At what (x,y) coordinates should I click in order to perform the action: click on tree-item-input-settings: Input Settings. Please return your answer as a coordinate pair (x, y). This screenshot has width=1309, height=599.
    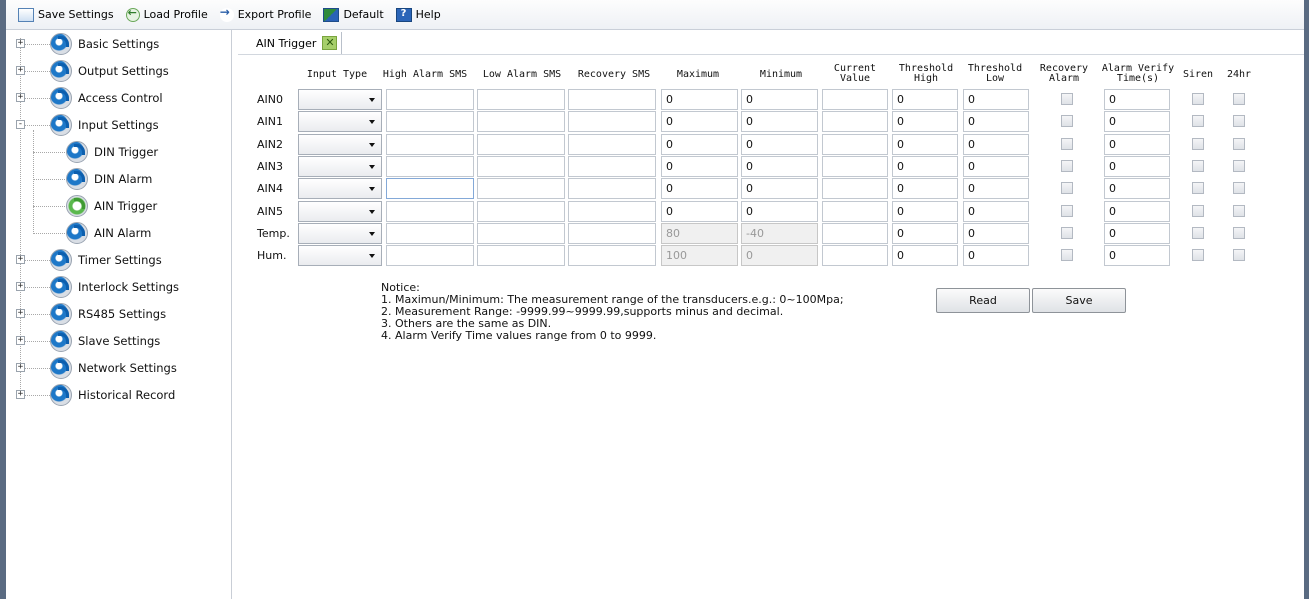
    Looking at the image, I should click on (104, 125).